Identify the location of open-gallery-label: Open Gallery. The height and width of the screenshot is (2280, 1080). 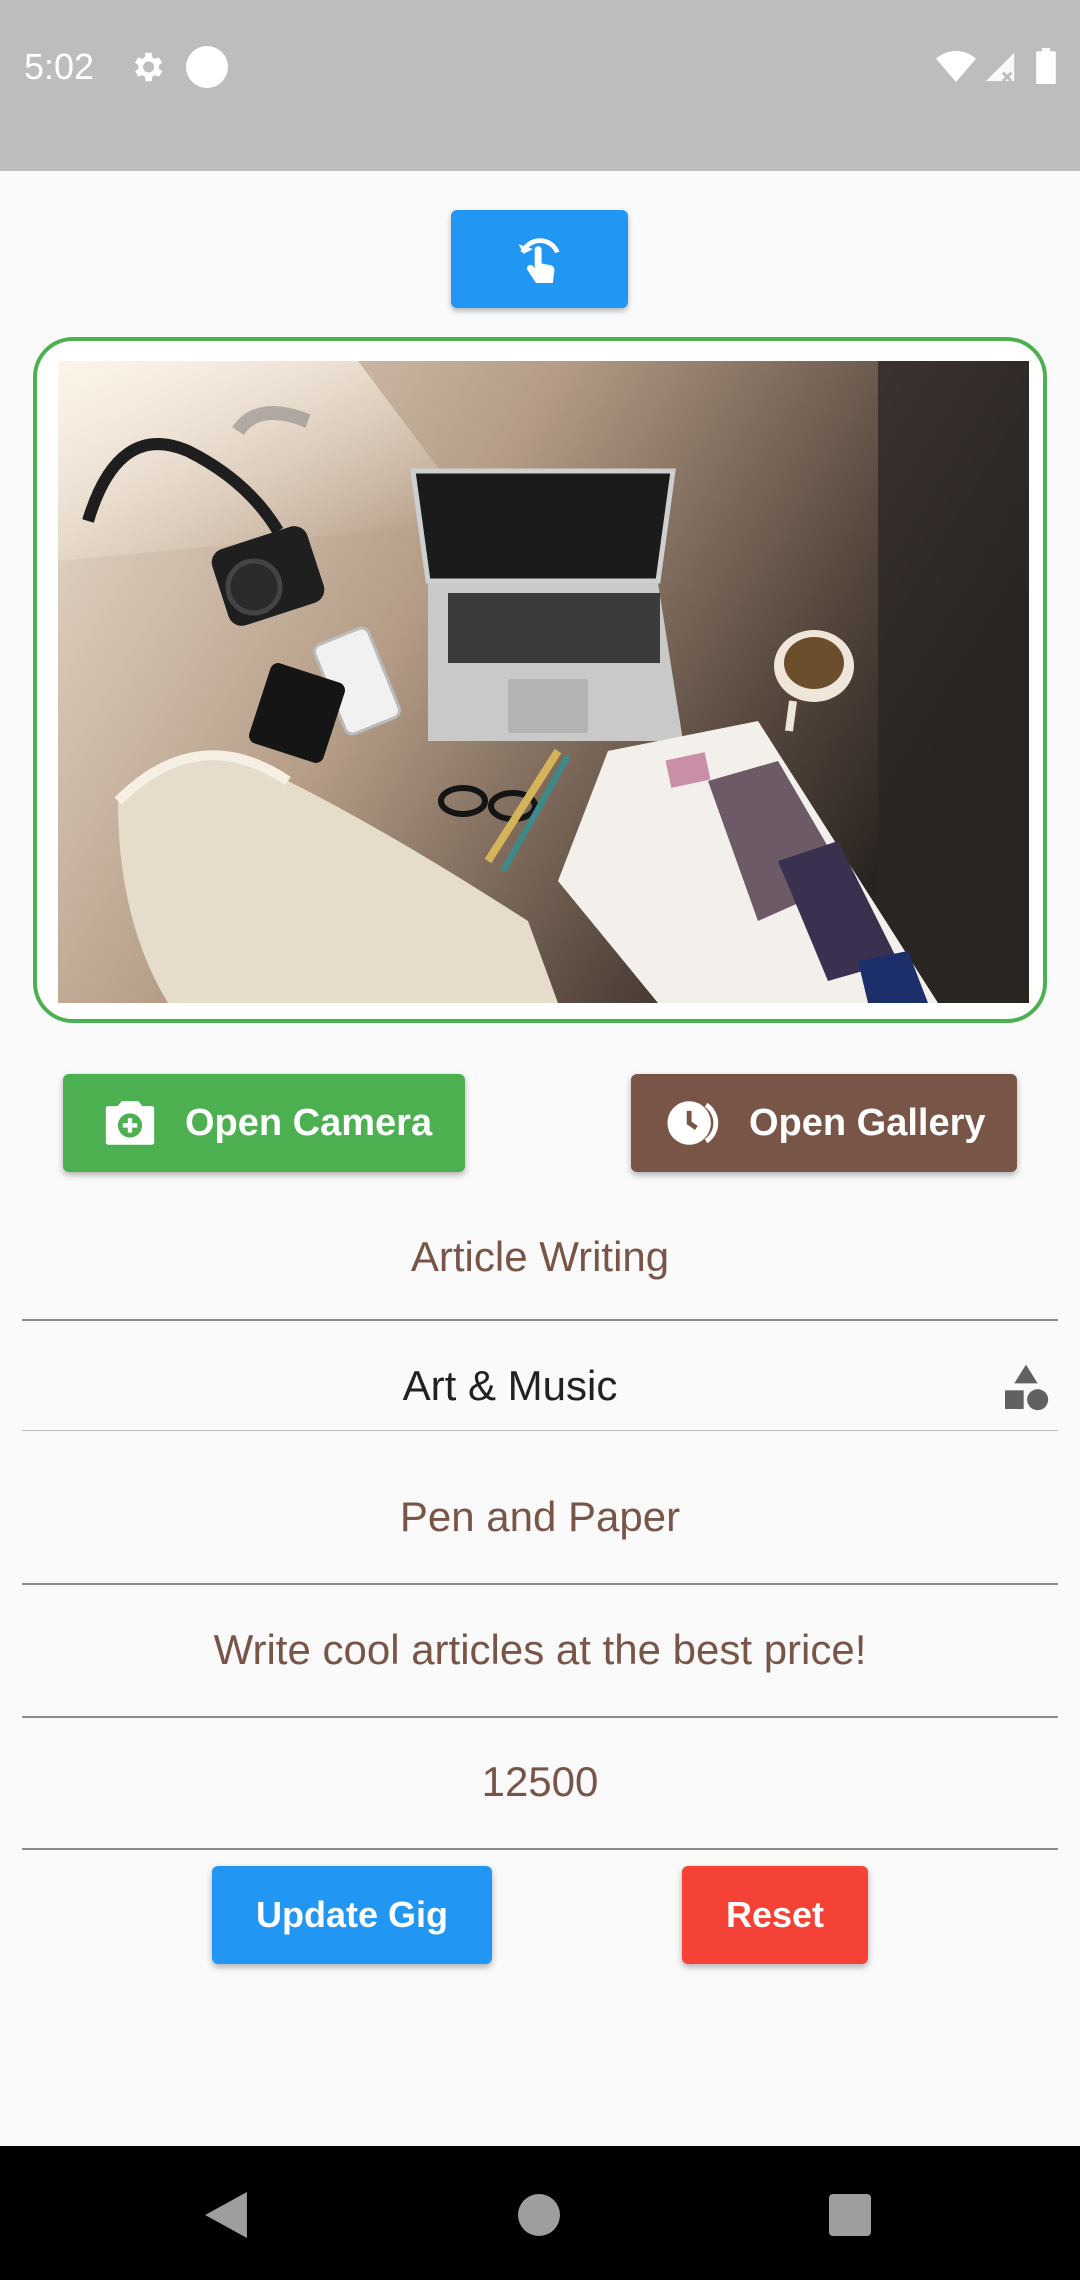
(867, 1122).